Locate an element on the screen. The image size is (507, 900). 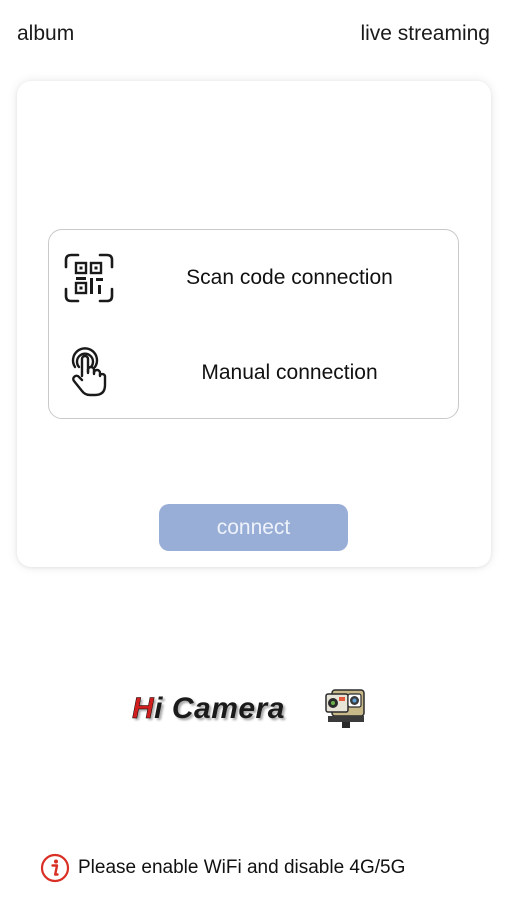
logo-text: Hi Camera is located at coordinates (208, 709).